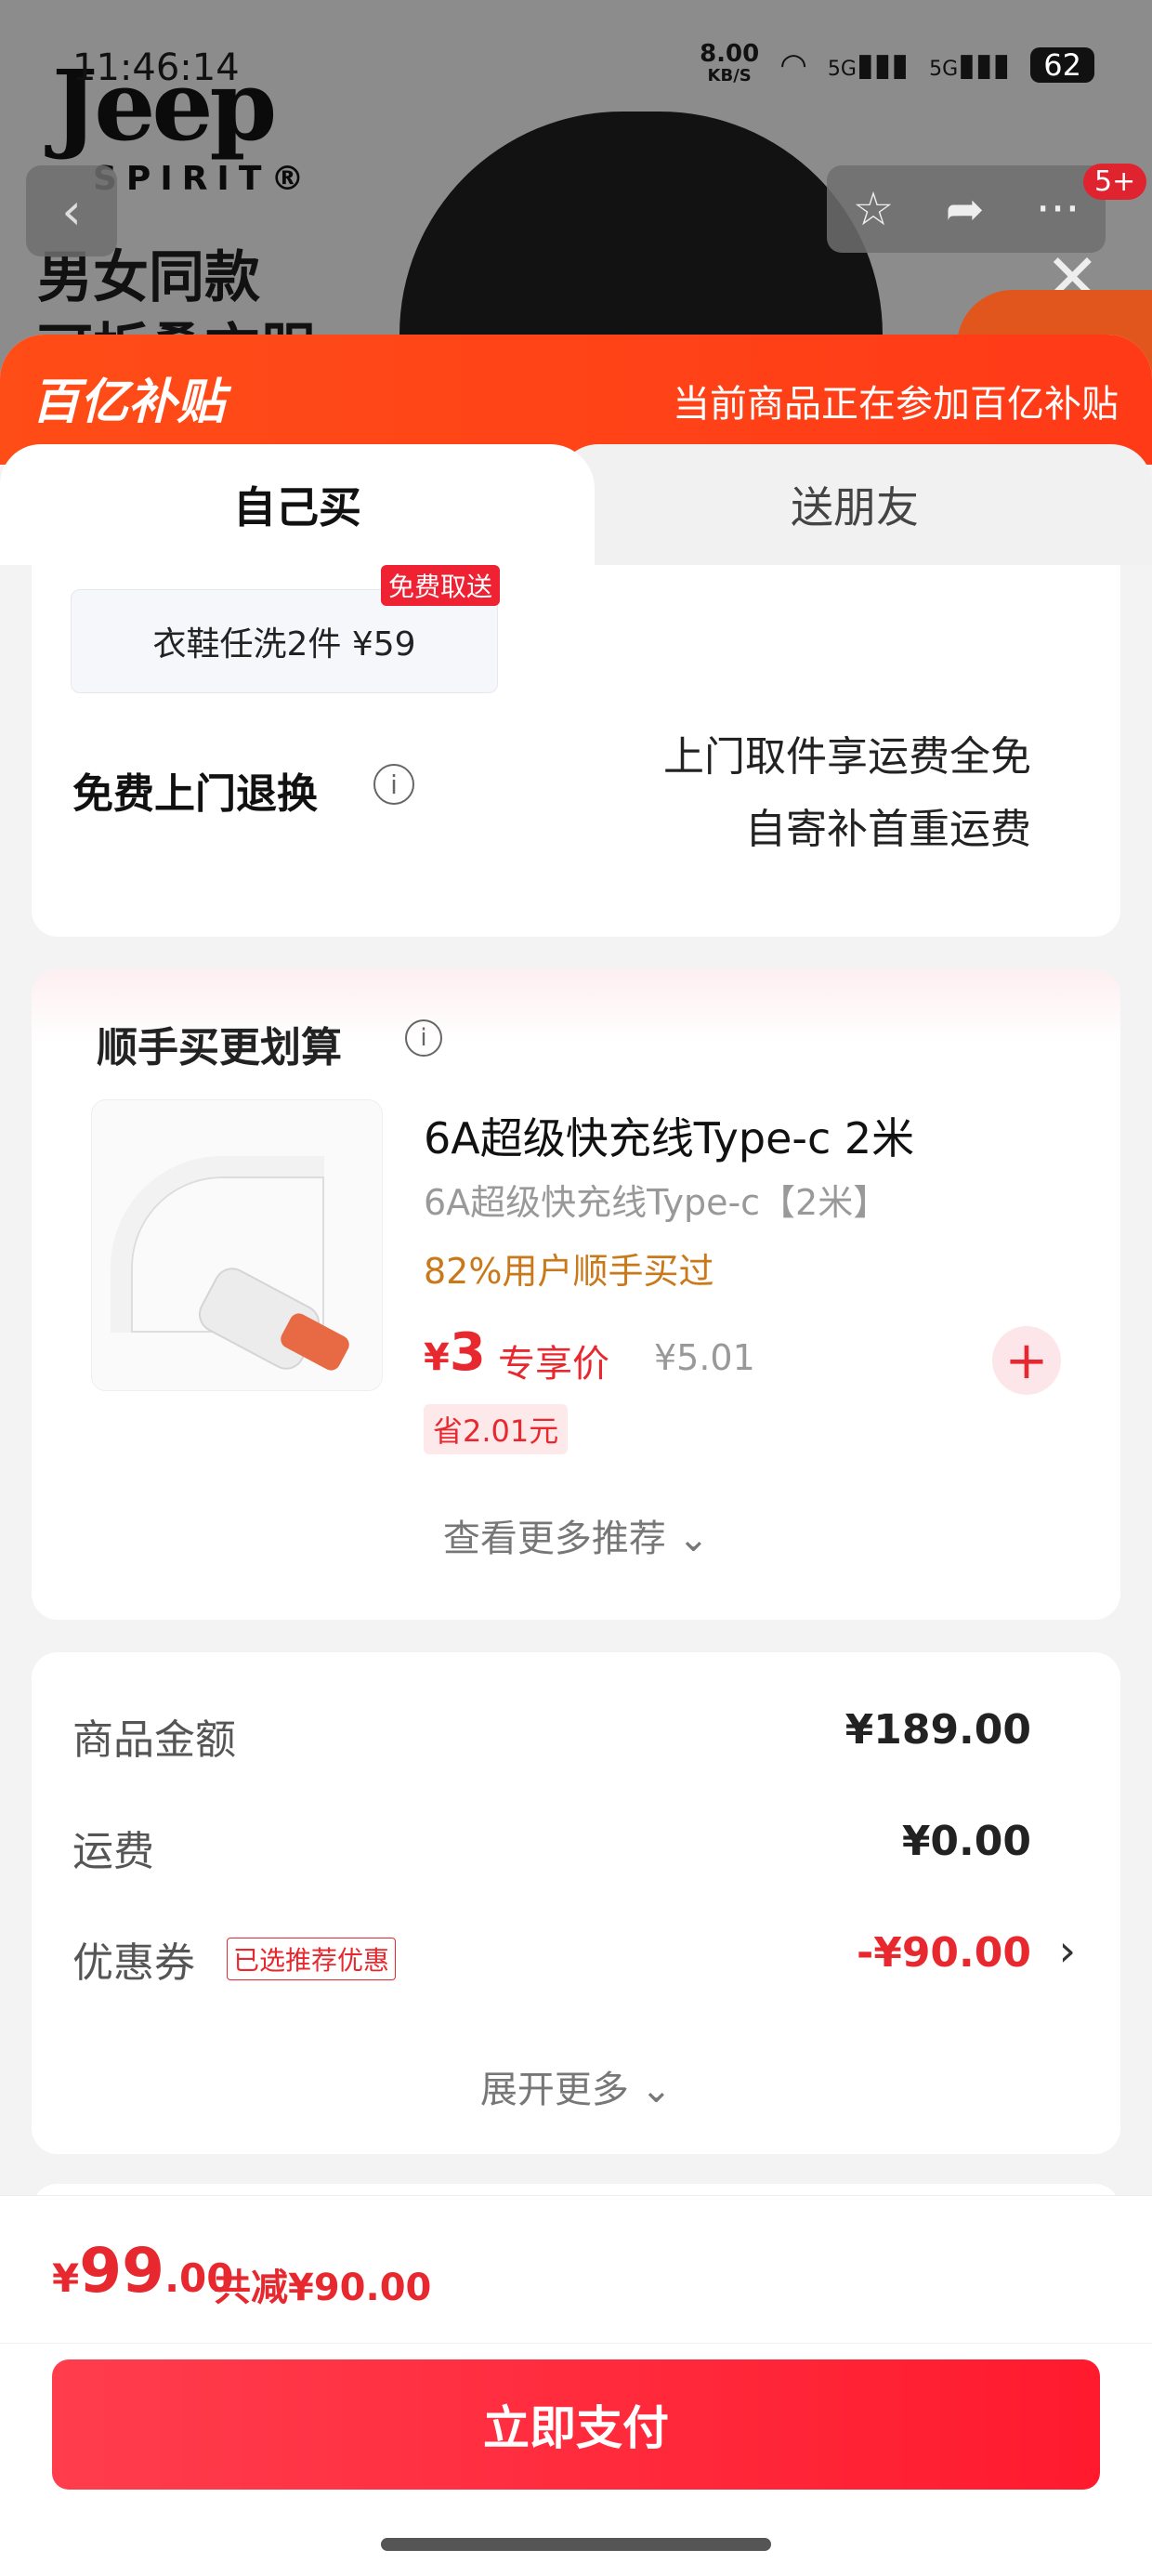 This screenshot has height=2576, width=1152. What do you see at coordinates (441, 585) in the screenshot?
I see `chip-tag: 免费取送` at bounding box center [441, 585].